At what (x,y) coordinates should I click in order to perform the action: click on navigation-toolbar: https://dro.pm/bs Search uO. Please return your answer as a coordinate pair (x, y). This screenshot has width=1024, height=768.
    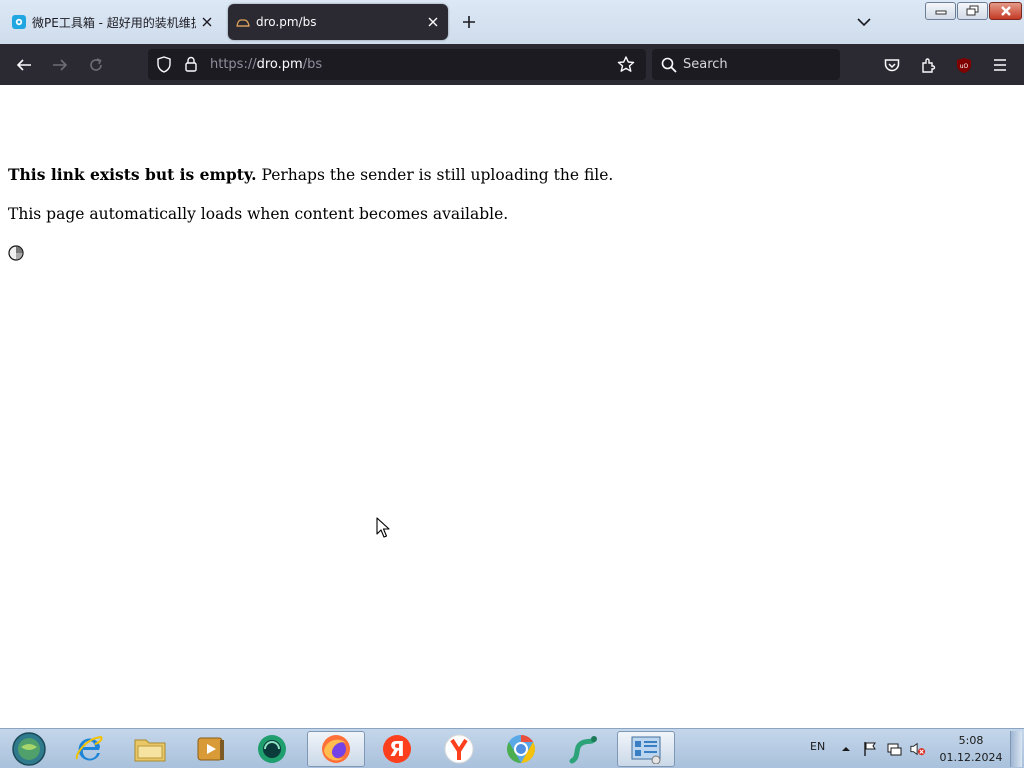
    Looking at the image, I should click on (512, 64).